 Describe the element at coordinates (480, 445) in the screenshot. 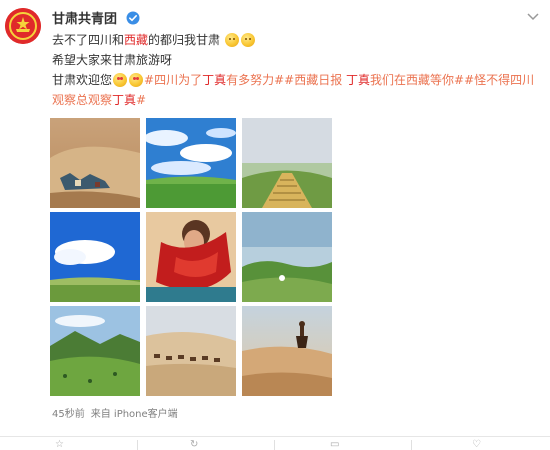

I see `like-icon: ♡` at that location.